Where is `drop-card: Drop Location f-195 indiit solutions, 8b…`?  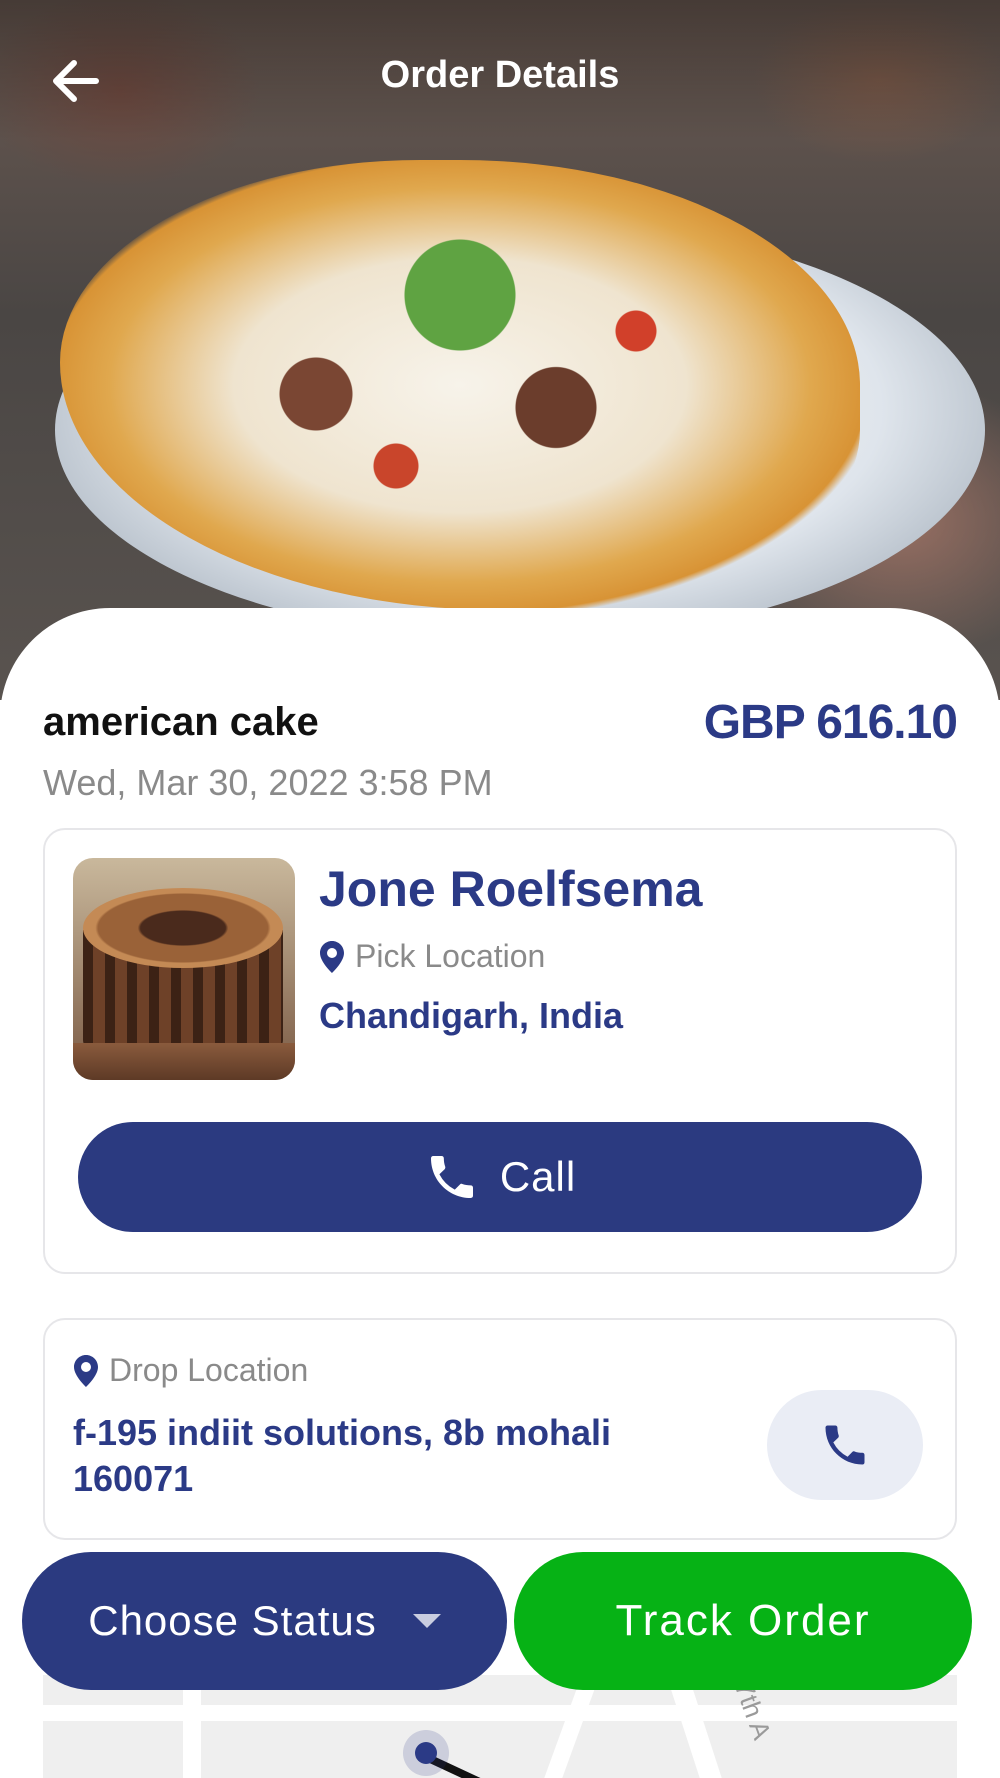 drop-card: Drop Location f-195 indiit solutions, 8b… is located at coordinates (500, 1429).